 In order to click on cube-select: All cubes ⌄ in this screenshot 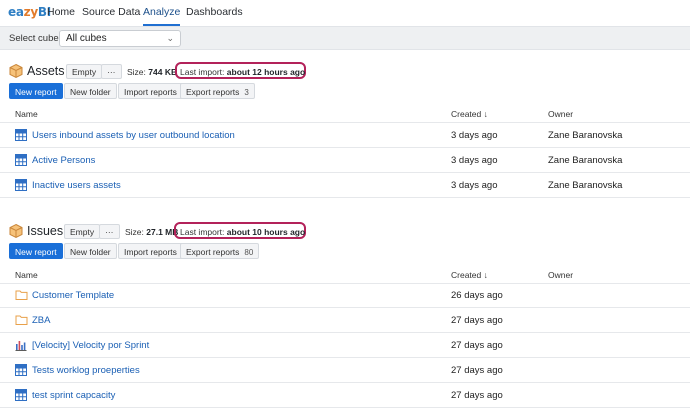, I will do `click(120, 38)`.